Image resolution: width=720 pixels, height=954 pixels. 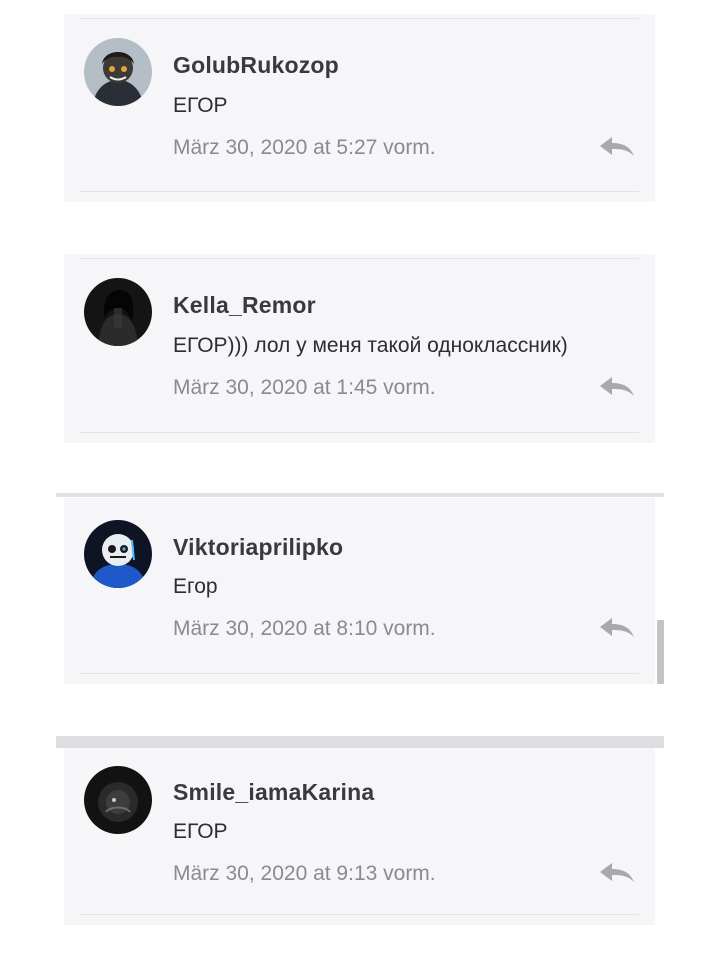 What do you see at coordinates (195, 586) in the screenshot?
I see `comment-text: Егор` at bounding box center [195, 586].